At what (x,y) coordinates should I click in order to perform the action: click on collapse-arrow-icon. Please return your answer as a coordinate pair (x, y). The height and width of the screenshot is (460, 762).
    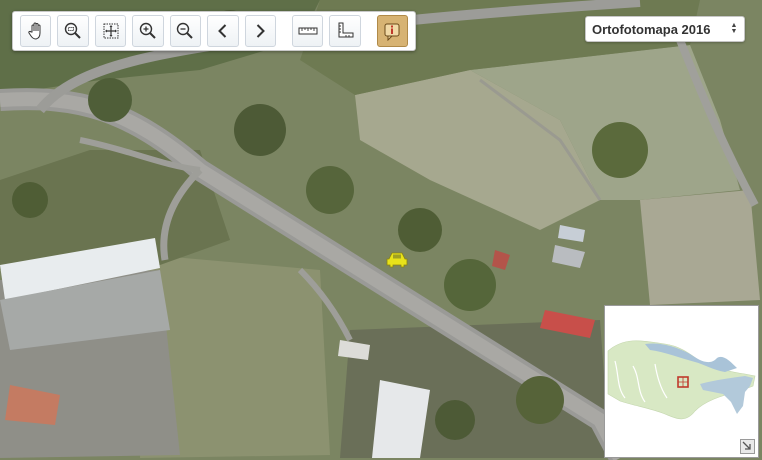
    Looking at the image, I should click on (746, 445).